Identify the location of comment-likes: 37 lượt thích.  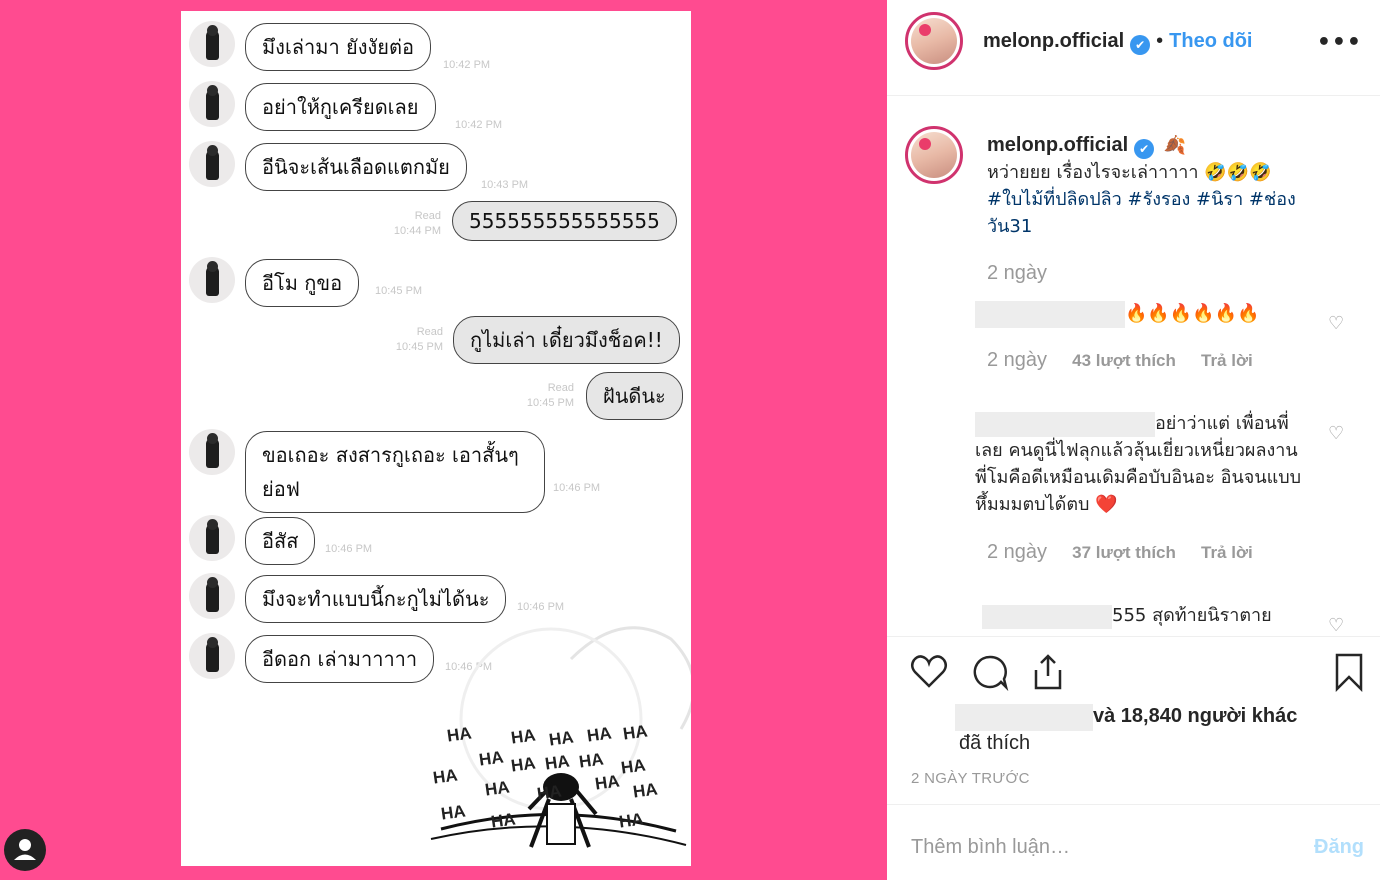
(1124, 552).